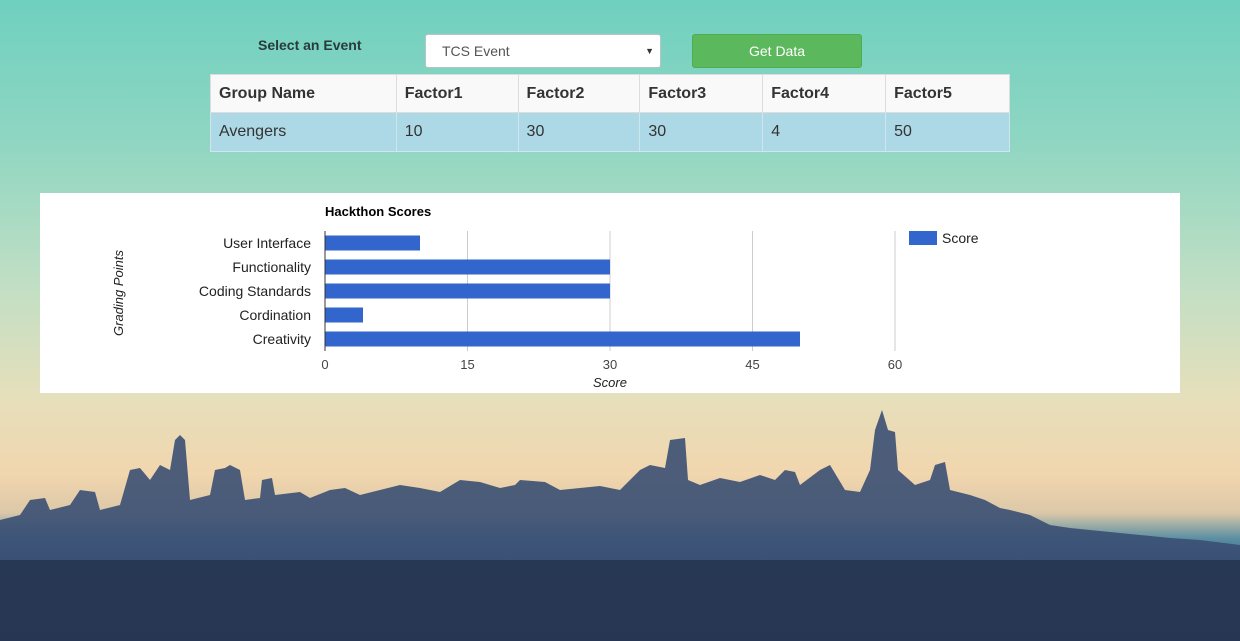  I want to click on chart-legend: Score, so click(944, 238).